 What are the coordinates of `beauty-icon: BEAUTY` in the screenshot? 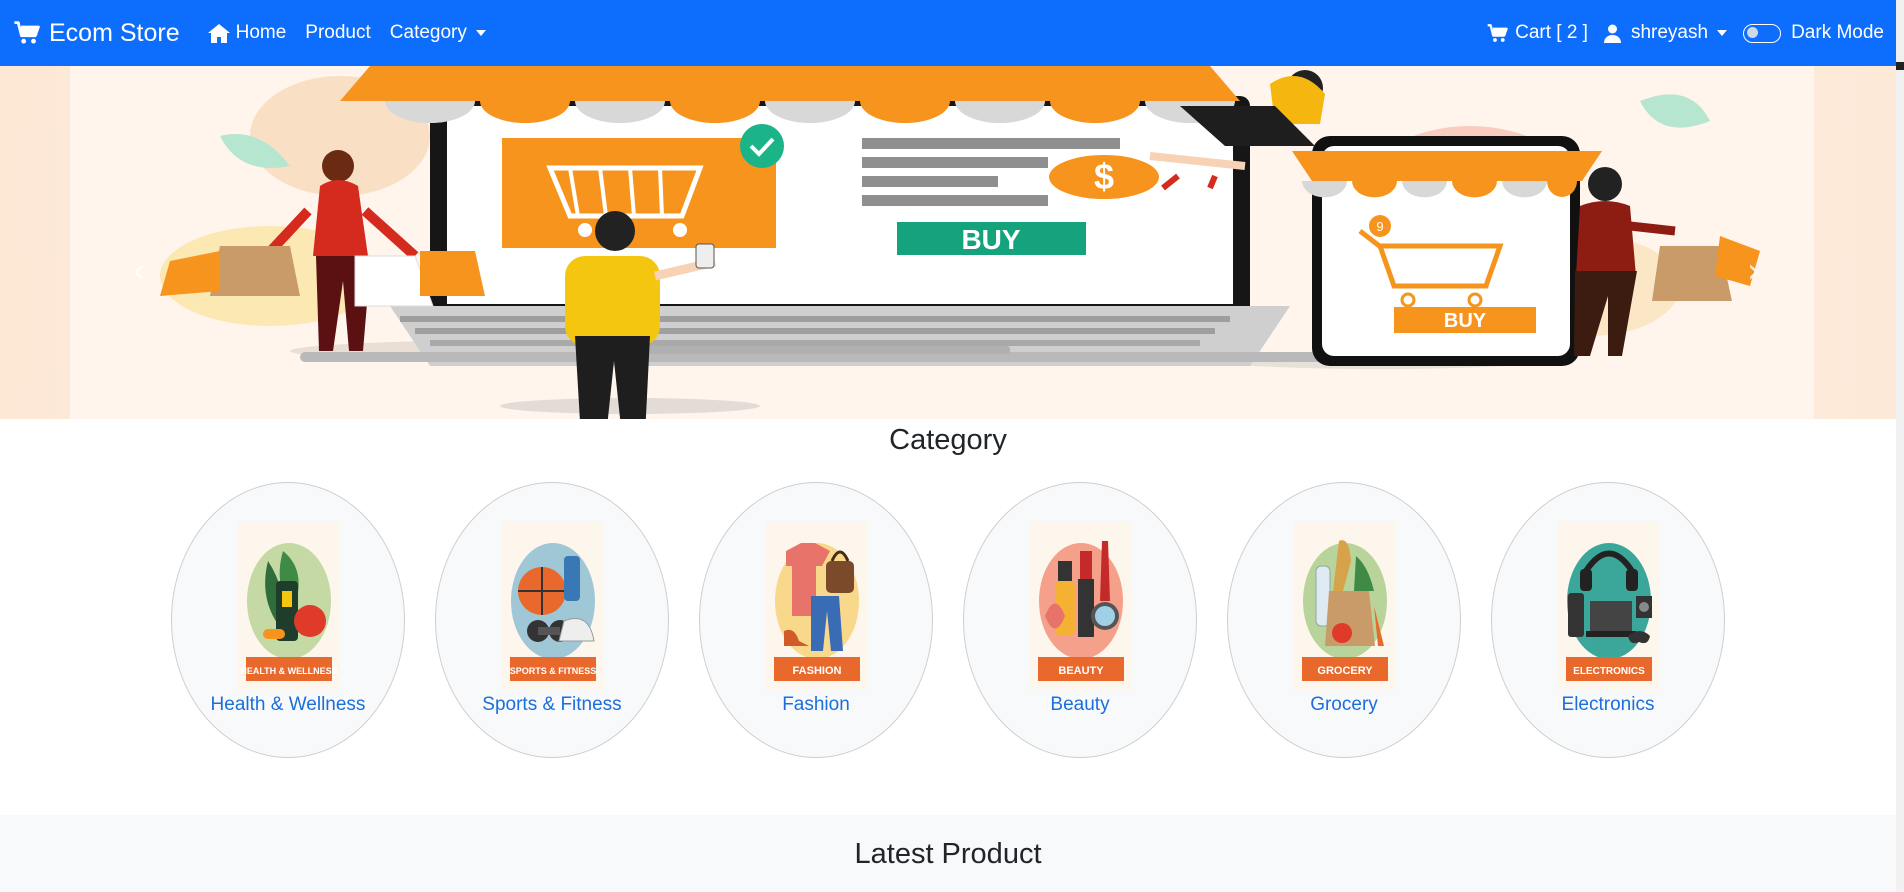 It's located at (1081, 605).